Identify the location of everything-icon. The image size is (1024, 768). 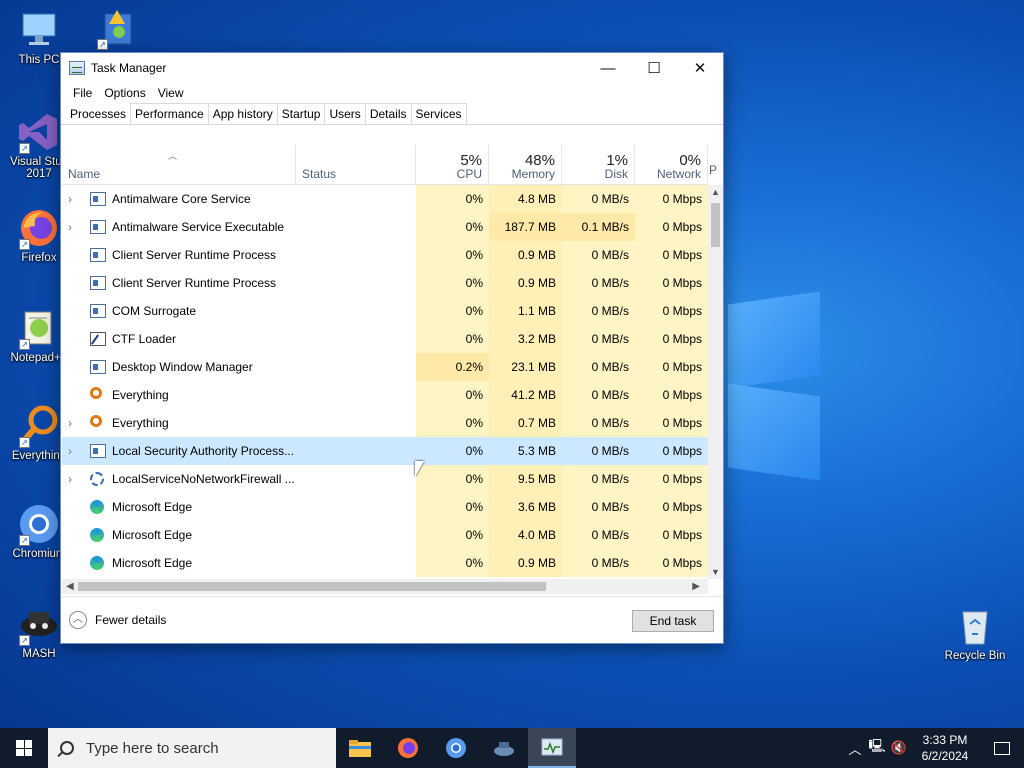
(96, 421).